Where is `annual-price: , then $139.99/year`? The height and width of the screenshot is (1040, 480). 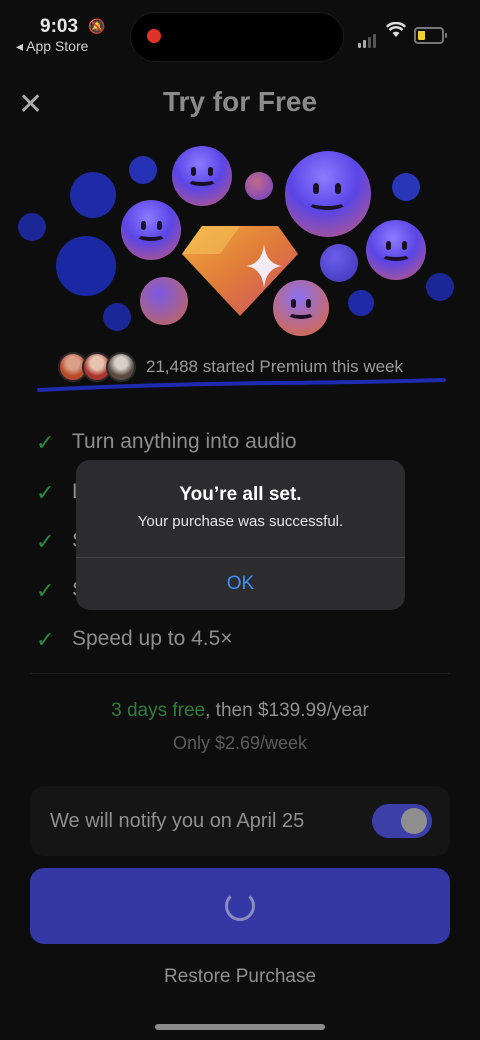
annual-price: , then $139.99/year is located at coordinates (287, 710).